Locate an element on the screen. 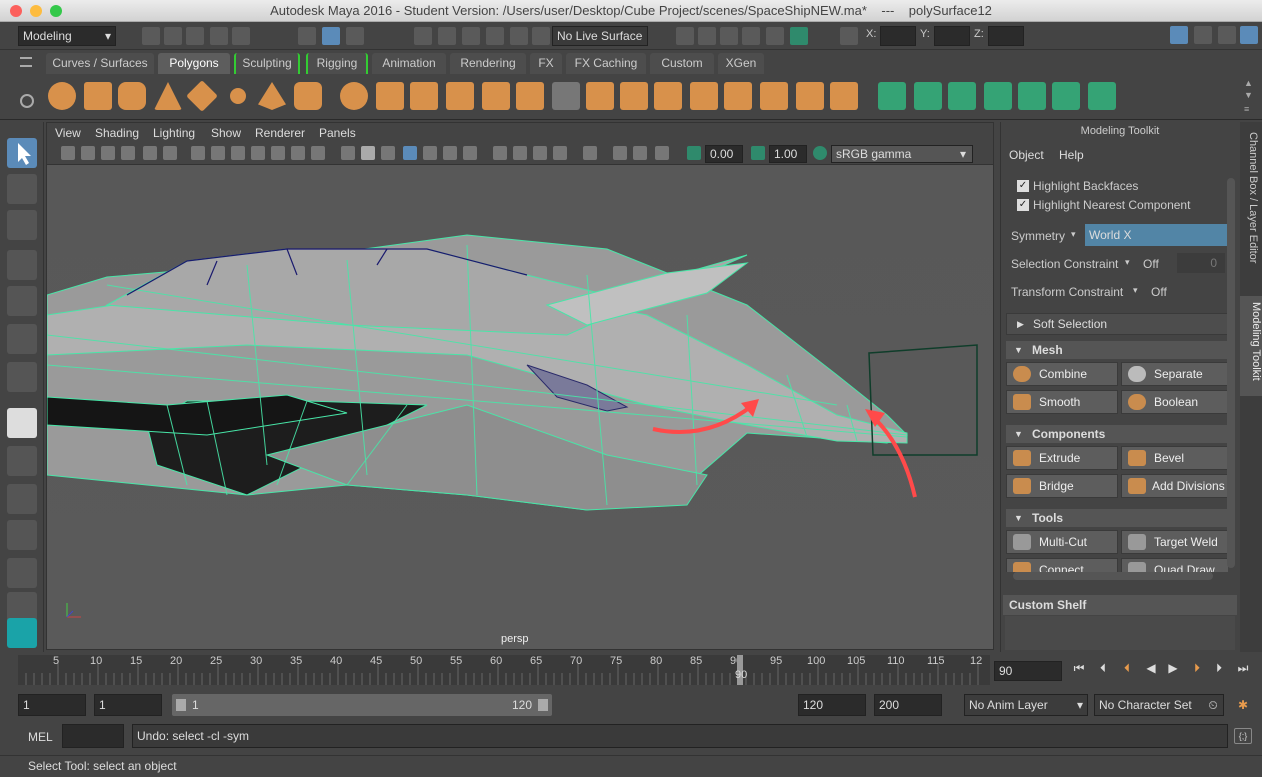  grease-pencil-icon is located at coordinates (170, 153).